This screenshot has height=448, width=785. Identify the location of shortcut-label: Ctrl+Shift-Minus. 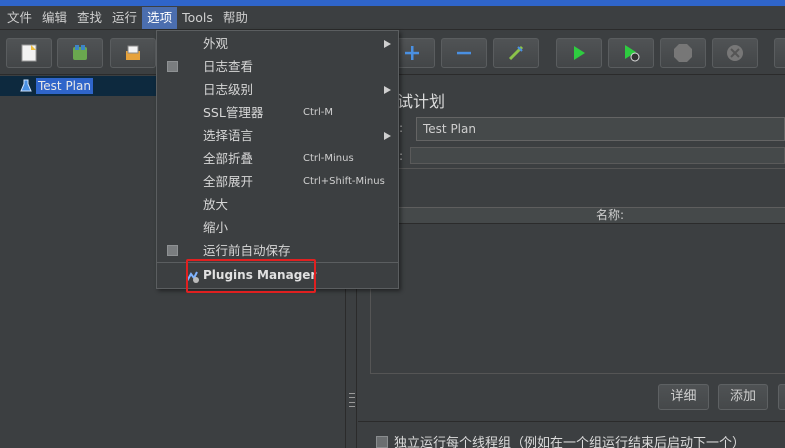
(344, 181).